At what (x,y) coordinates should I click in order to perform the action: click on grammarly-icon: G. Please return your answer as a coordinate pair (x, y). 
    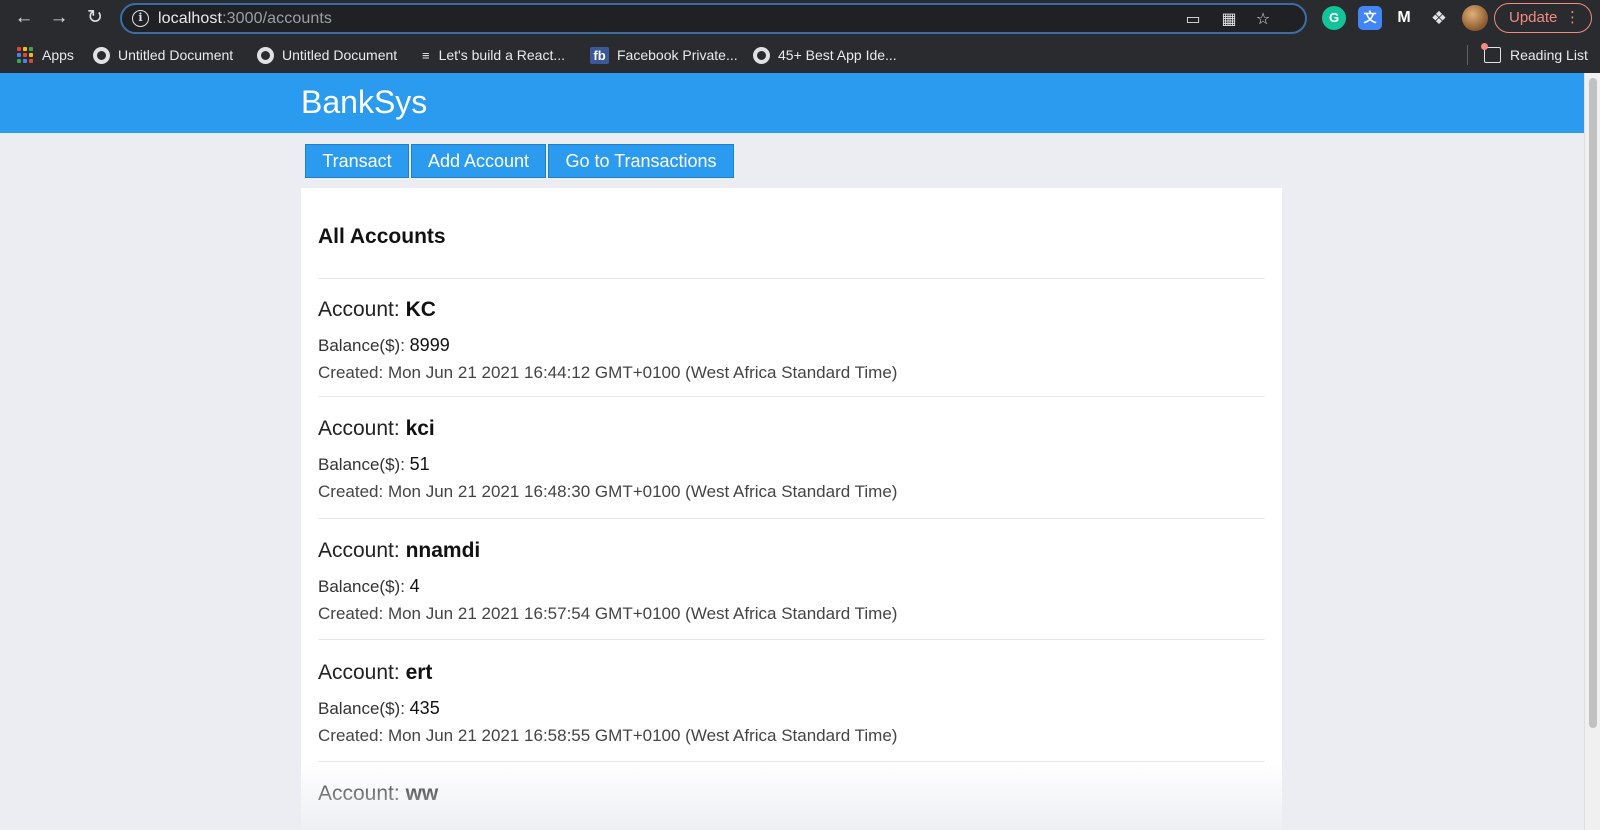
    Looking at the image, I should click on (1334, 18).